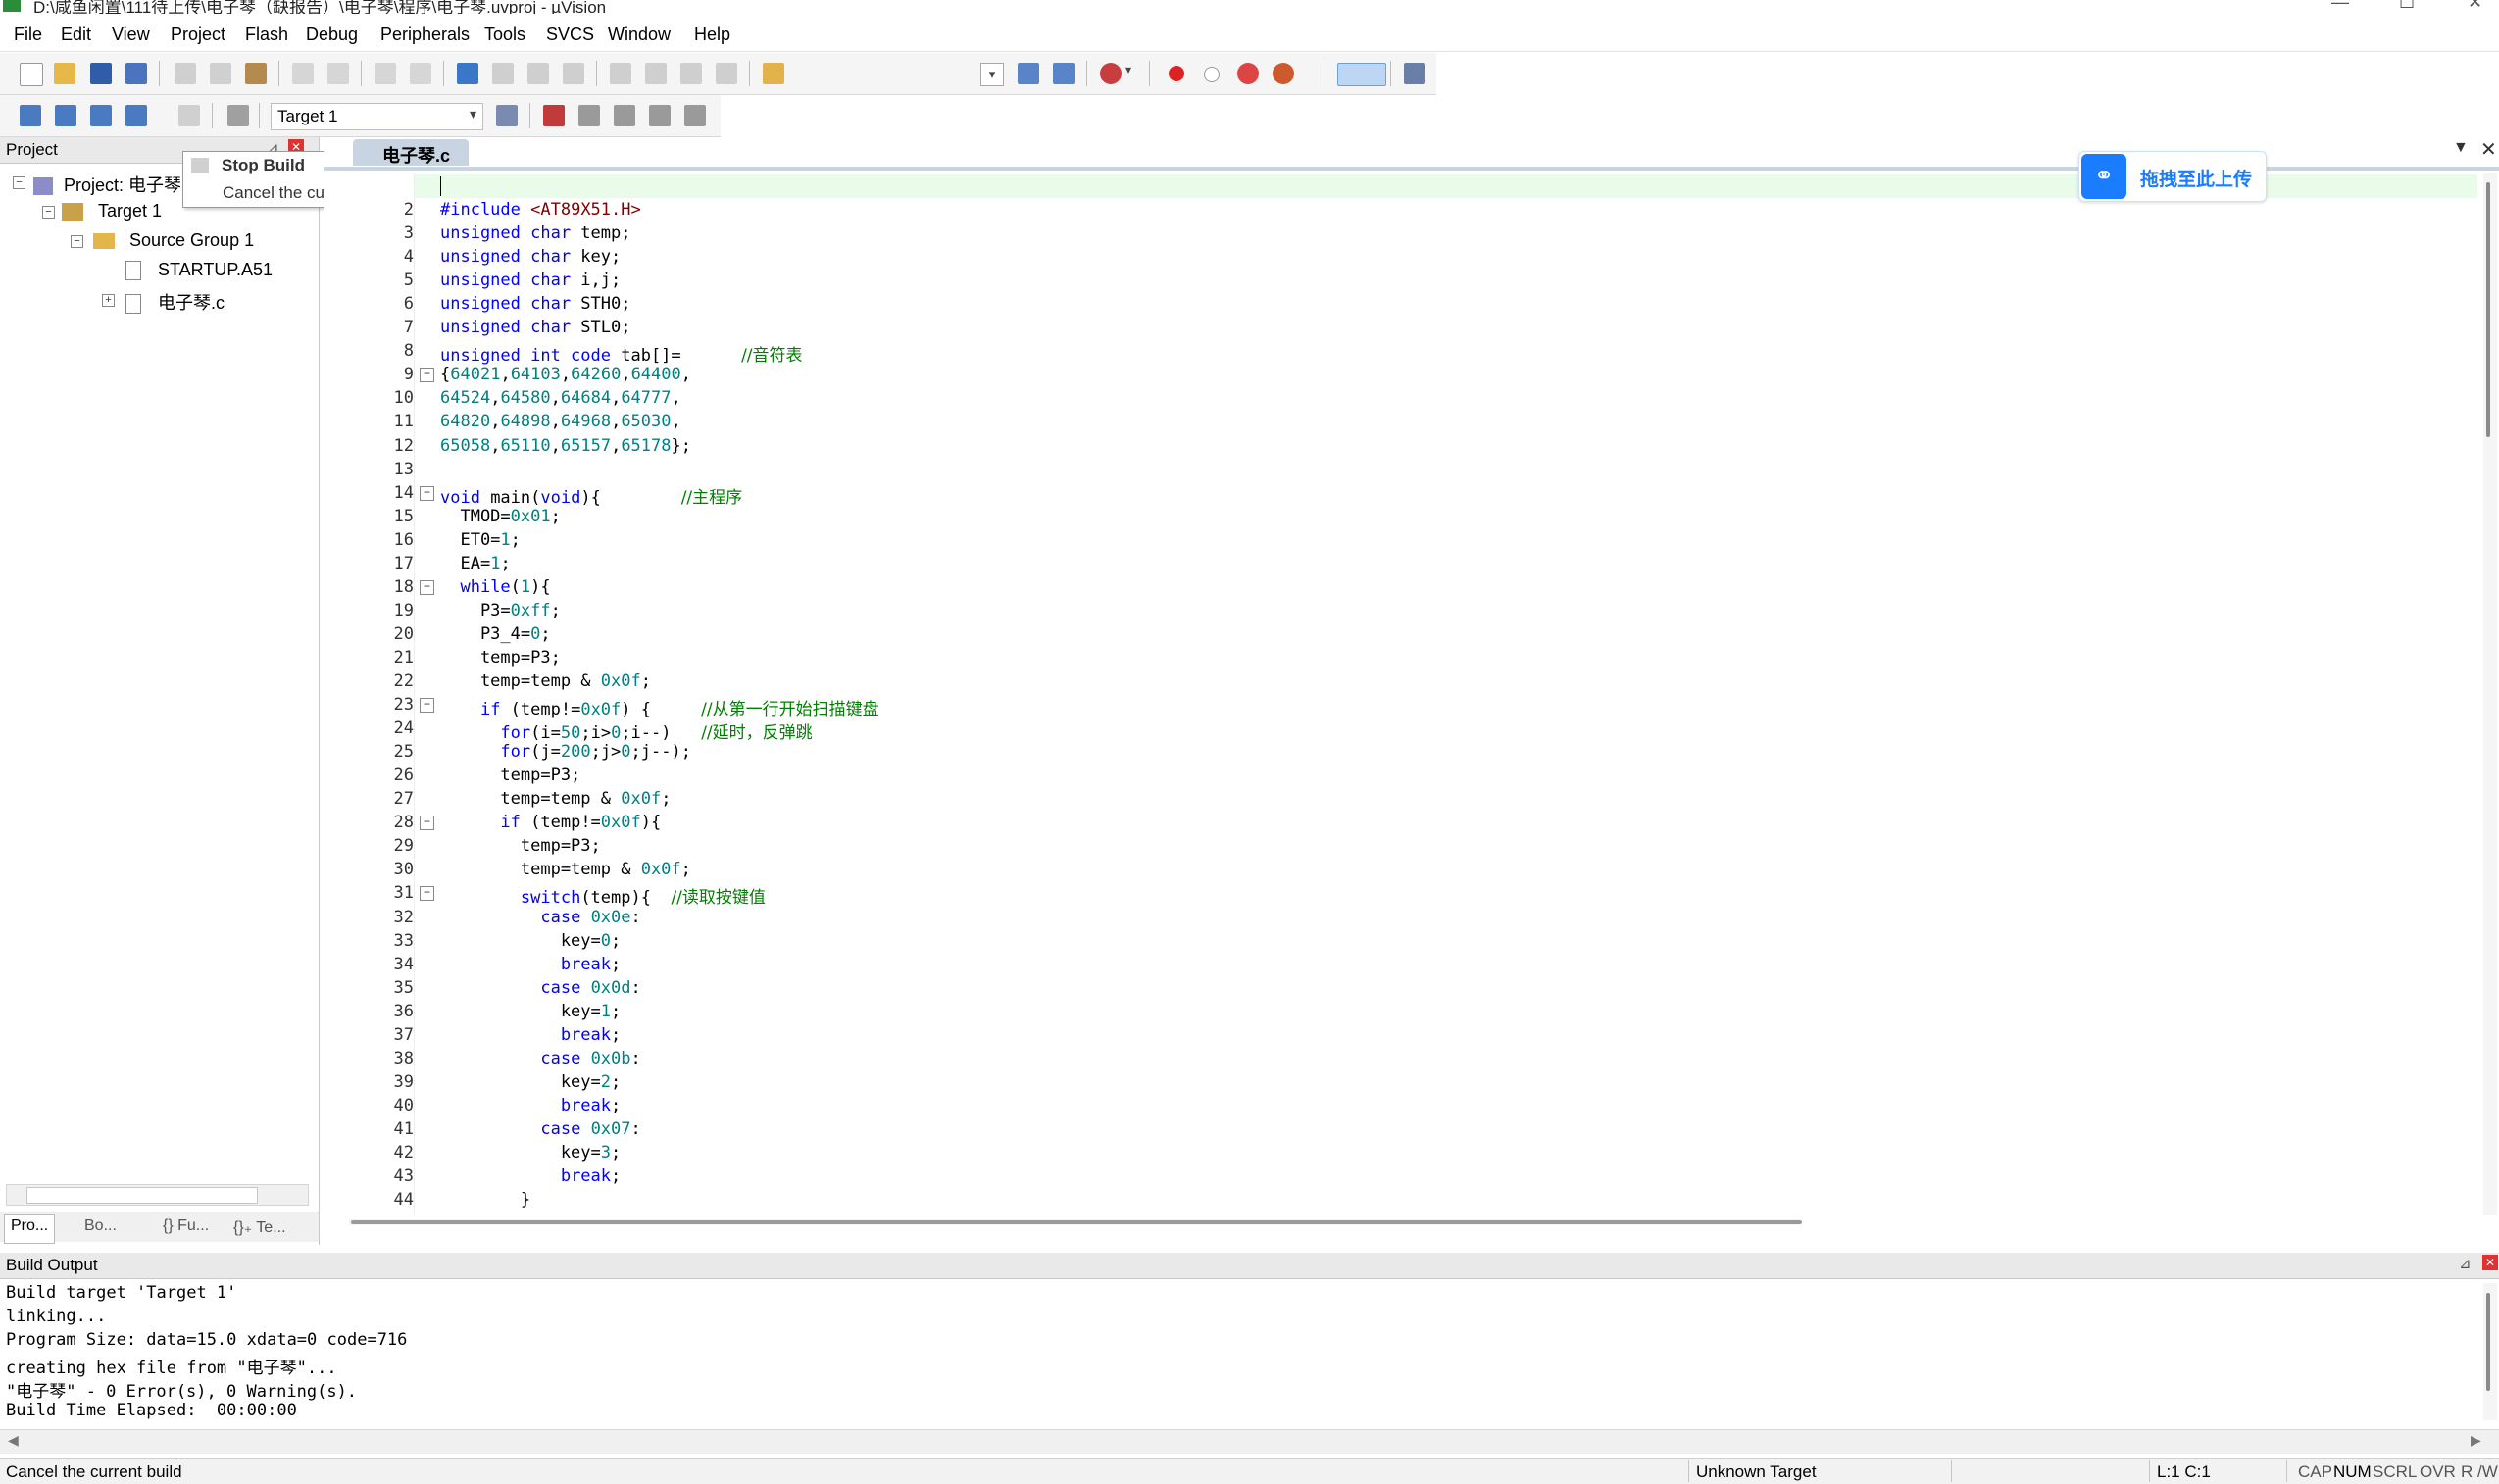  I want to click on code-line: ET0=1;, so click(480, 540).